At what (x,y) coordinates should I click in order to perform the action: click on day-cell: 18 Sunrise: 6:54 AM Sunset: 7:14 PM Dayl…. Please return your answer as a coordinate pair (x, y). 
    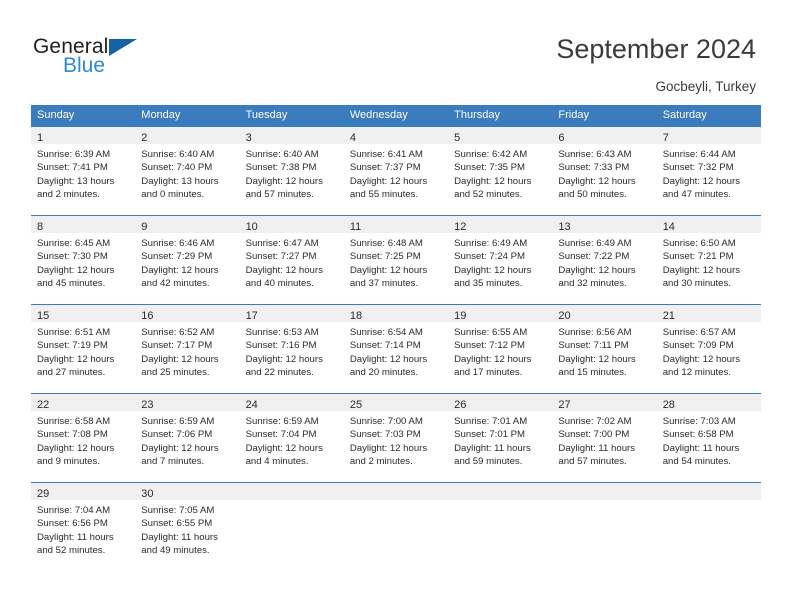
    Looking at the image, I should click on (396, 349).